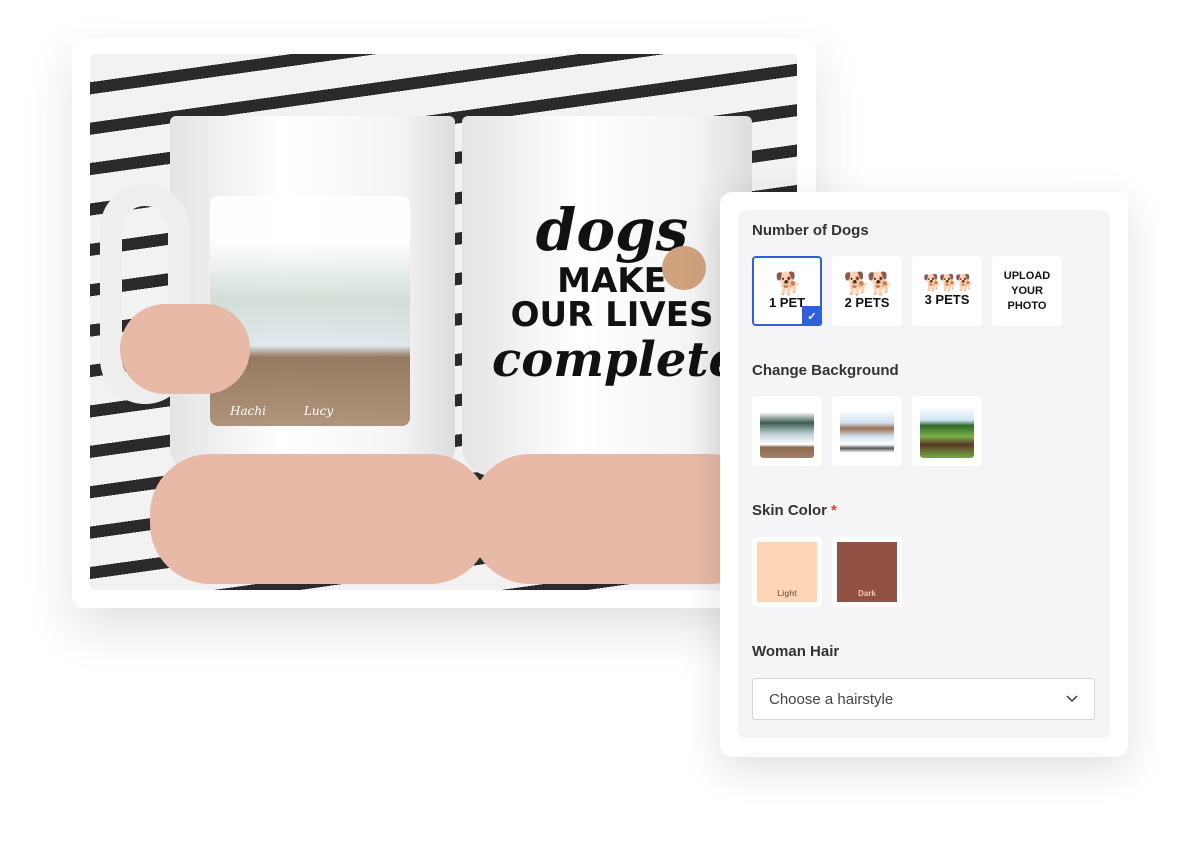 This screenshot has height=865, width=1200. What do you see at coordinates (949, 283) in the screenshot?
I see `dog-icon: 🐕🐕🐕` at bounding box center [949, 283].